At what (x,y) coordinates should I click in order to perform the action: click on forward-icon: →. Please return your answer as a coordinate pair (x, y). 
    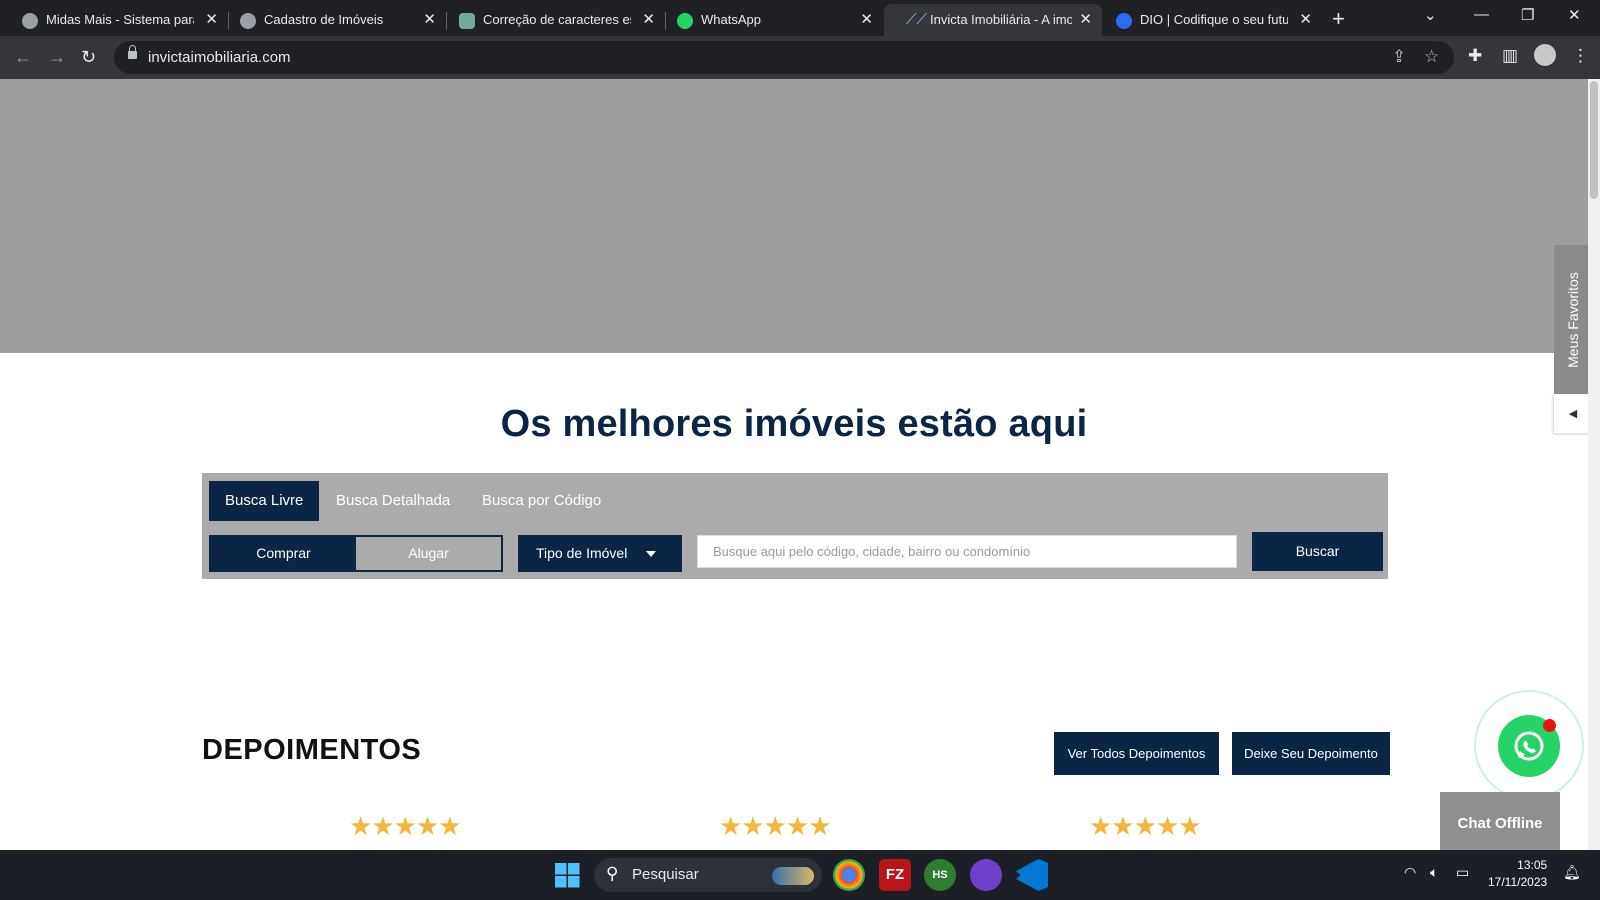
    Looking at the image, I should click on (57, 57).